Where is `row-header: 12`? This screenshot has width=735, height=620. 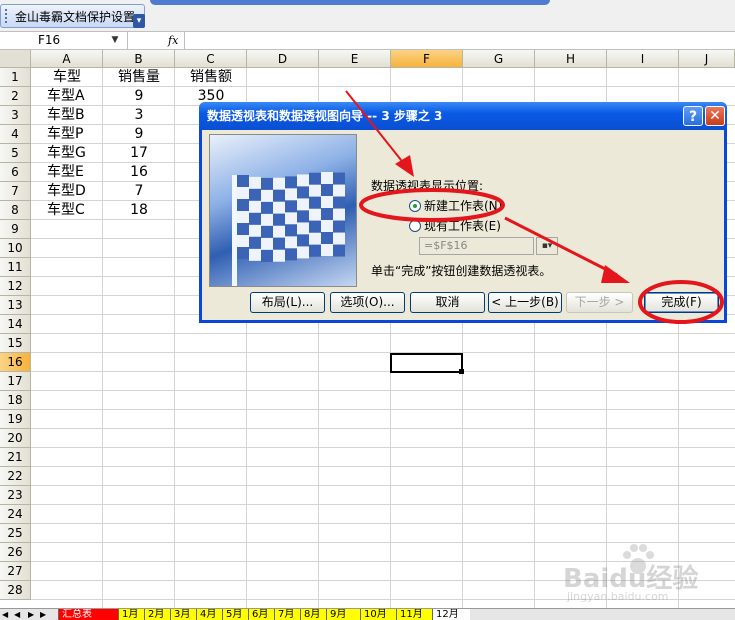 row-header: 12 is located at coordinates (15, 286).